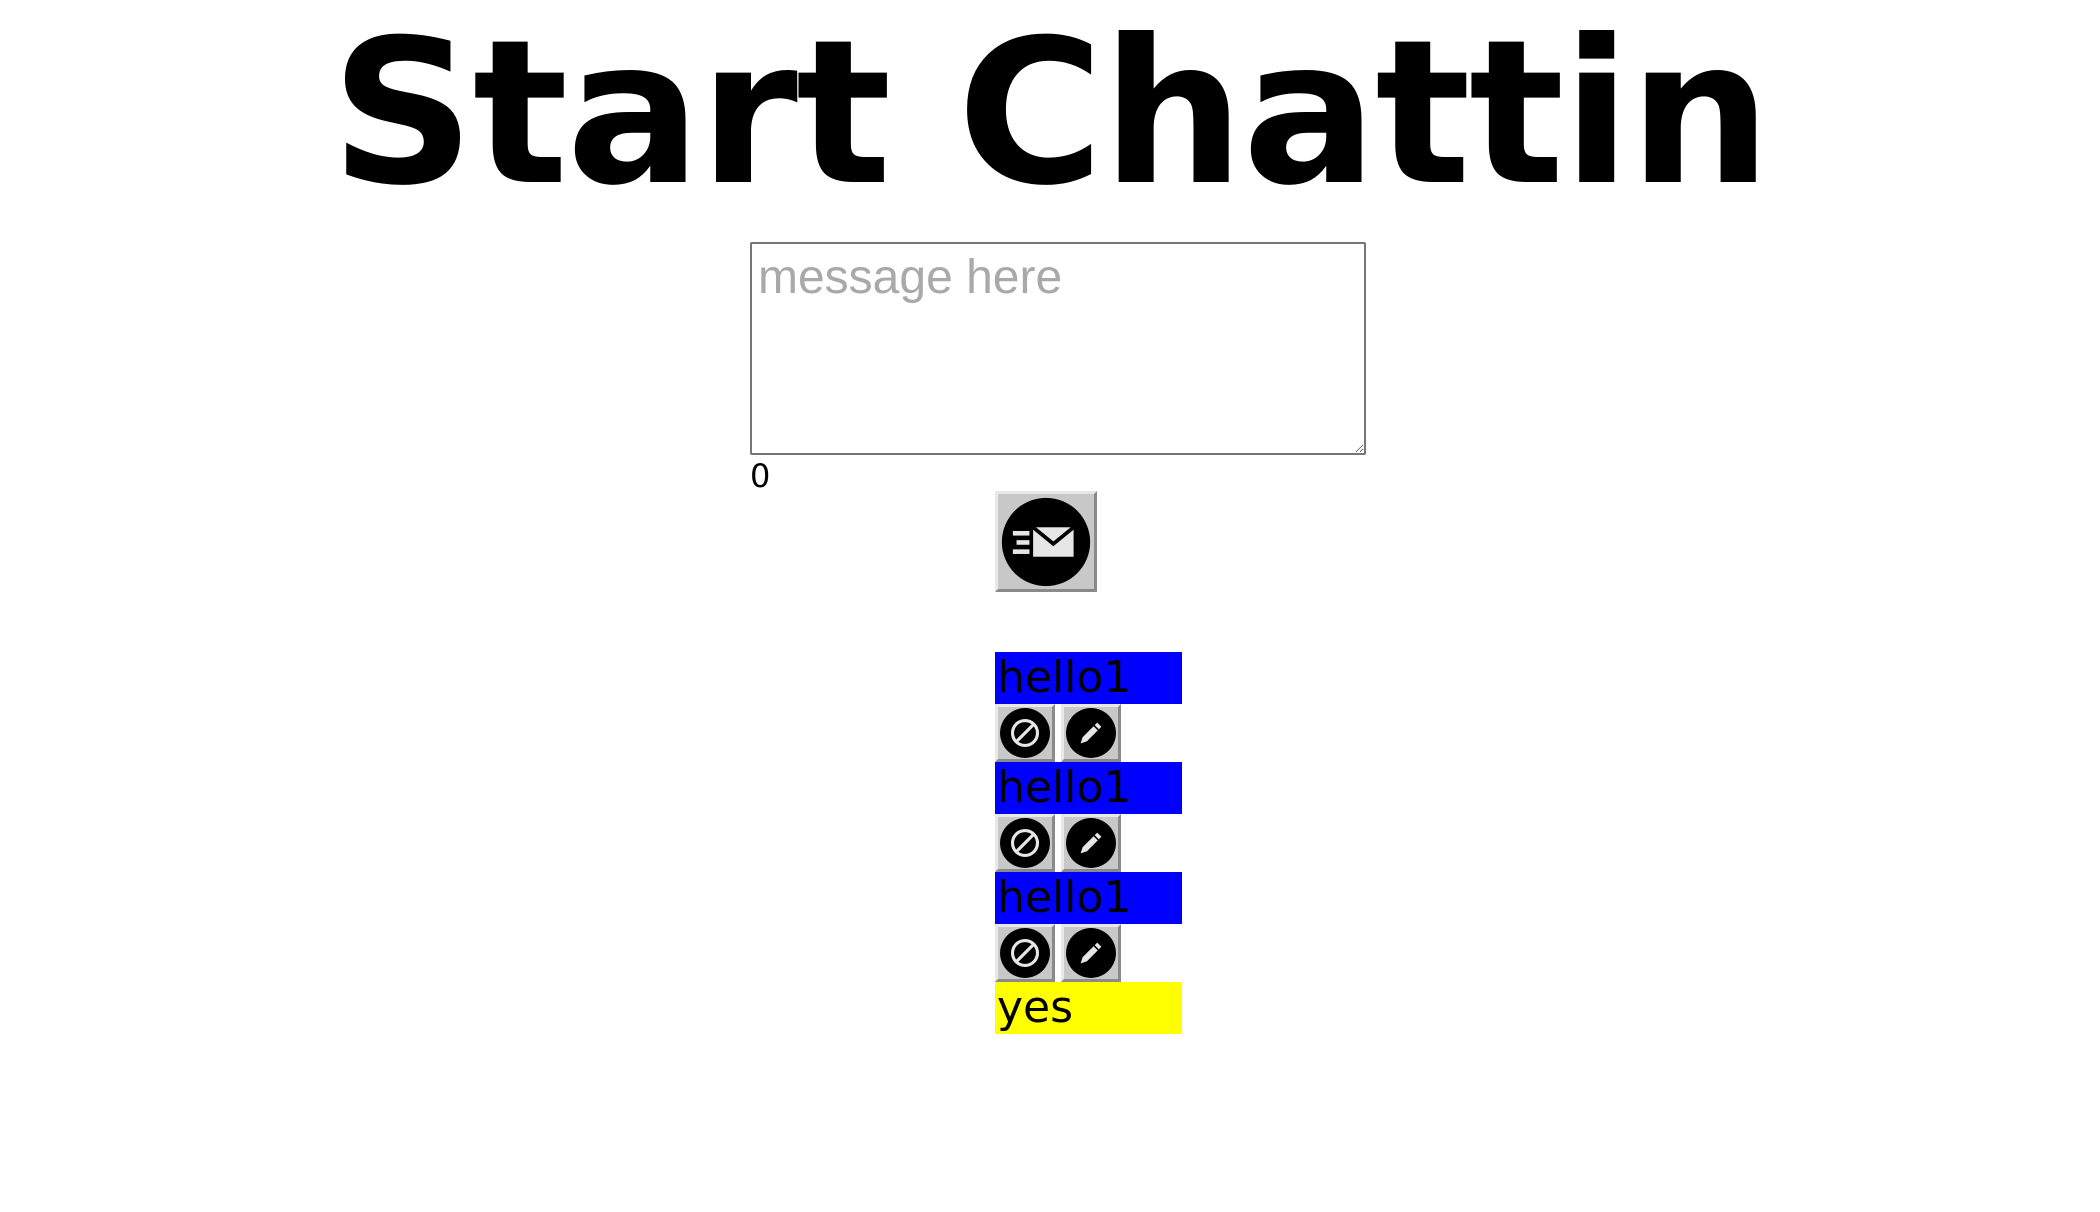  What do you see at coordinates (760, 476) in the screenshot?
I see `character-count: 0` at bounding box center [760, 476].